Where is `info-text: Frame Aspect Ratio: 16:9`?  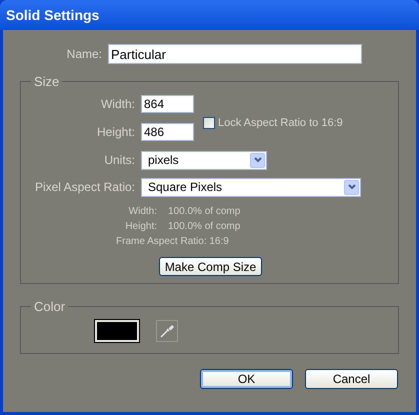 info-text: Frame Aspect Ratio: 16:9 is located at coordinates (172, 240).